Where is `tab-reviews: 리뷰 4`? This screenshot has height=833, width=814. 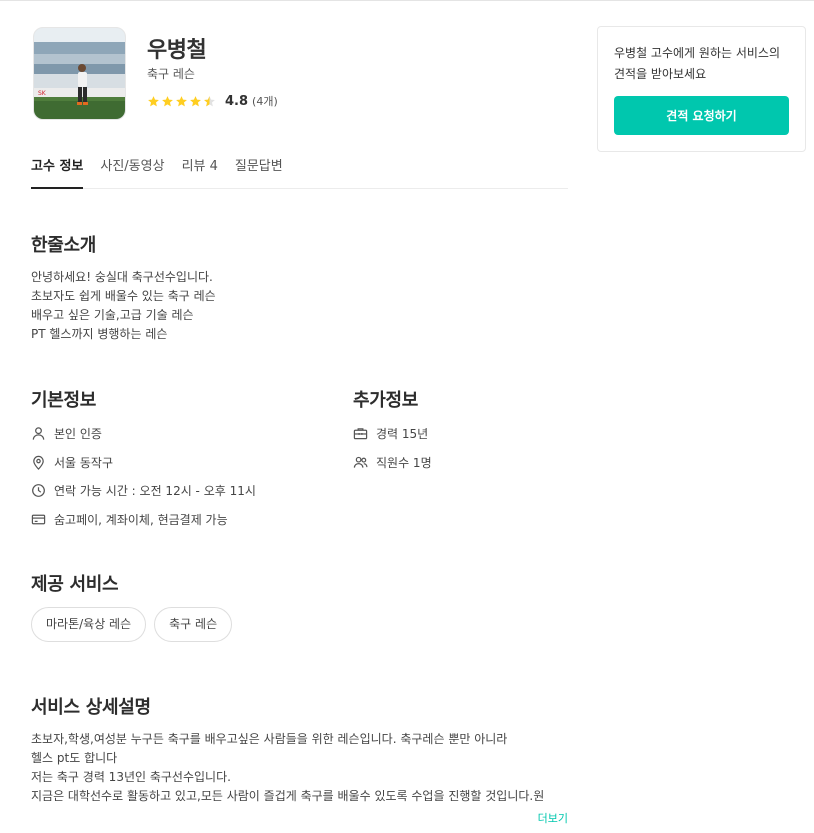 tab-reviews: 리뷰 4 is located at coordinates (200, 171).